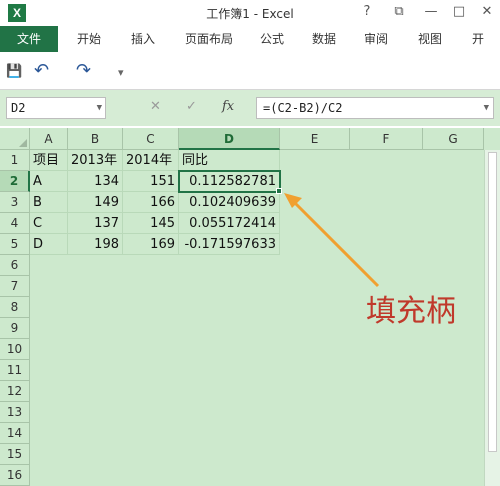 The width and height of the screenshot is (500, 486). I want to click on column-header-f: F, so click(386, 139).